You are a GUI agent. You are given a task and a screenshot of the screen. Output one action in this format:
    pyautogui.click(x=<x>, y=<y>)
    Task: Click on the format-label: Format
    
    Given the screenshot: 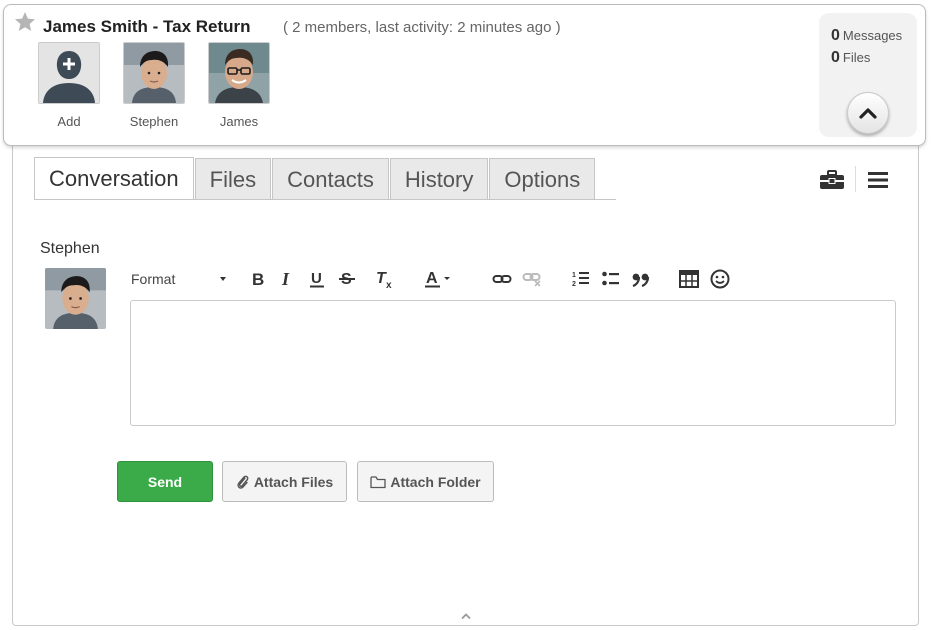 What is the action you would take?
    pyautogui.click(x=153, y=279)
    